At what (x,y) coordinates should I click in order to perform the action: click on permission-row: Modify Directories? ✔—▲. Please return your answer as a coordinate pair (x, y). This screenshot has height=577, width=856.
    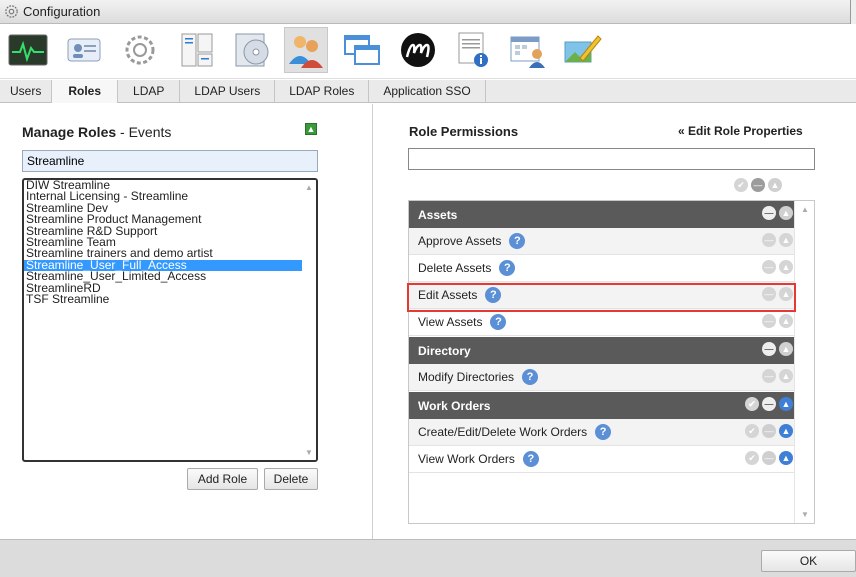
    Looking at the image, I should click on (602, 377).